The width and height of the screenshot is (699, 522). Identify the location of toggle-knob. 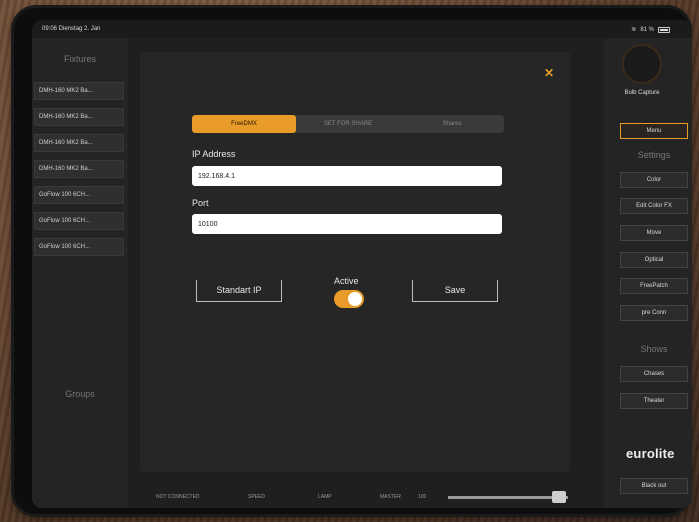
(355, 299).